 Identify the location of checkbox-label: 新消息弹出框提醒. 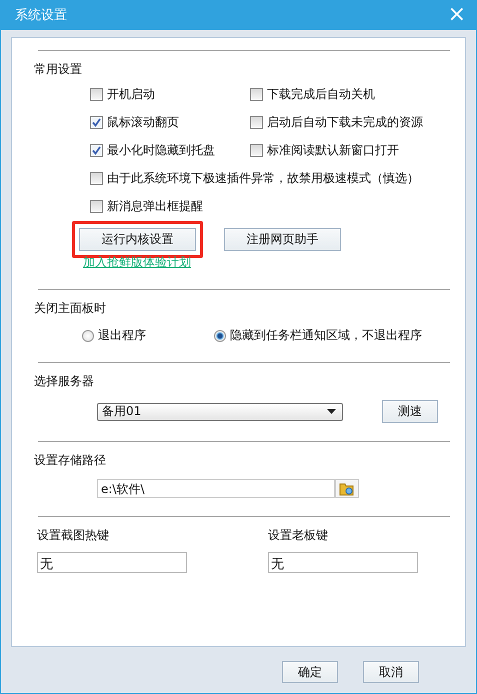
(155, 206).